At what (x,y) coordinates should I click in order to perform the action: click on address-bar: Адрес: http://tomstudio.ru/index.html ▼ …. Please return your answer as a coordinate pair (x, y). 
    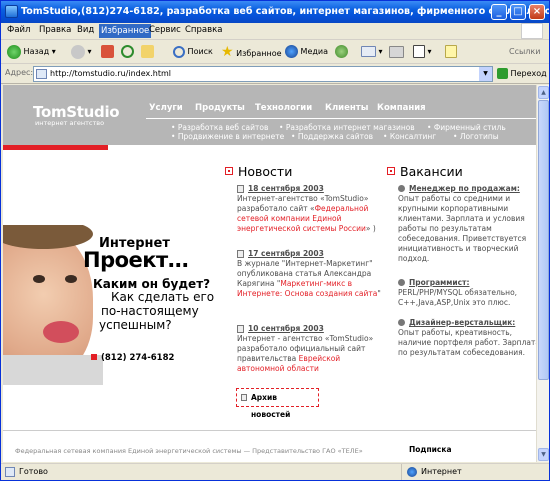
    Looking at the image, I should click on (275, 74).